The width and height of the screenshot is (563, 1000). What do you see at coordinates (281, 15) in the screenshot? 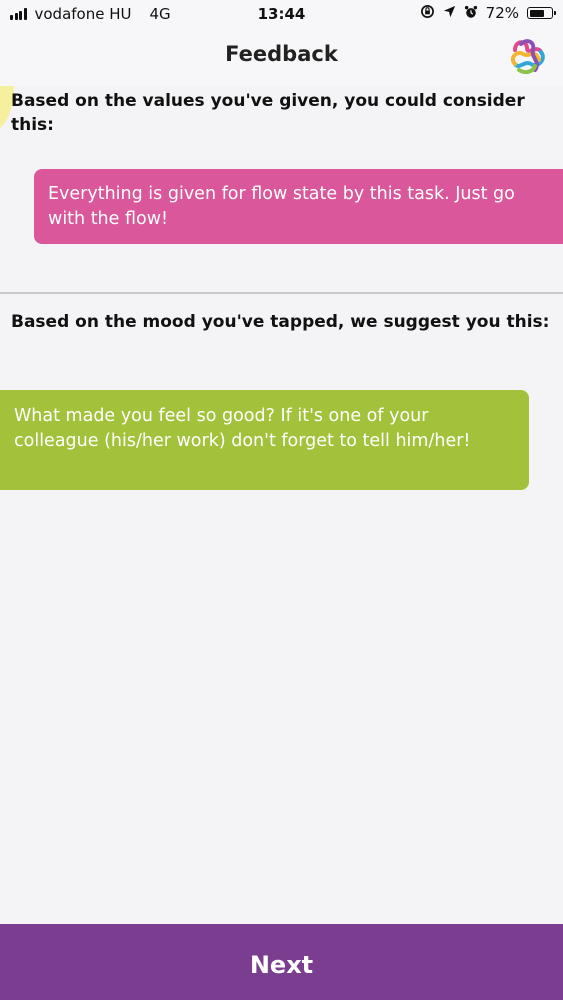
I see `status-bar: vodafone HU 4G 13:44 72%` at bounding box center [281, 15].